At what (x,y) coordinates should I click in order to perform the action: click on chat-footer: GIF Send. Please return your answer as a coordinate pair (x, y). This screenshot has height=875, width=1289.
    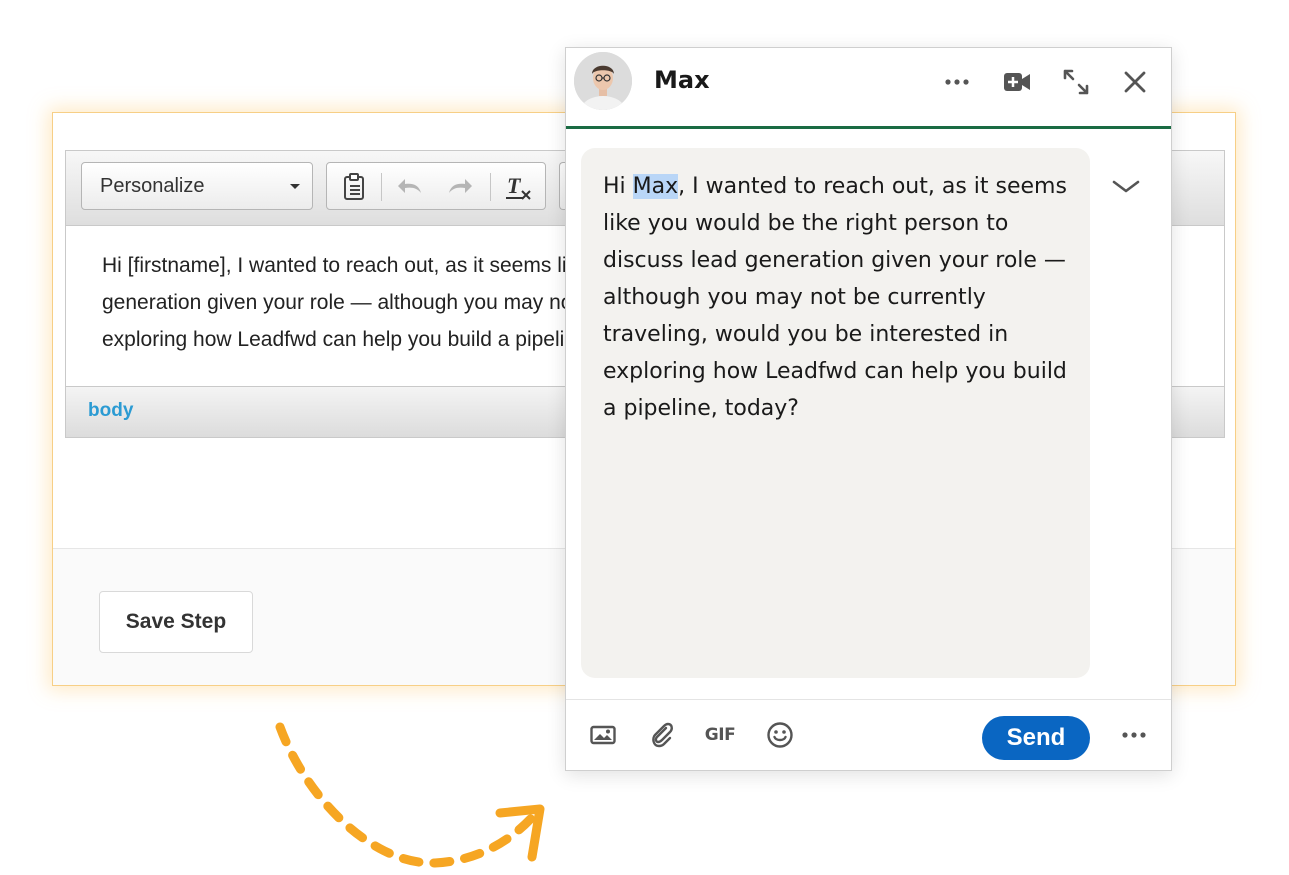
    Looking at the image, I should click on (868, 734).